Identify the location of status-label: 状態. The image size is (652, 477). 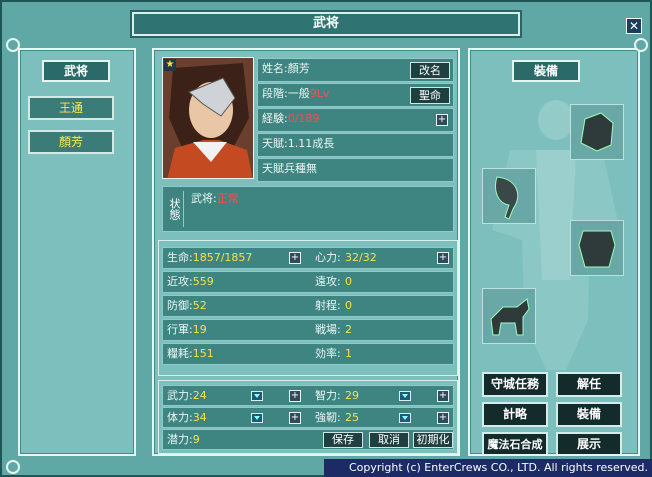
(174, 209).